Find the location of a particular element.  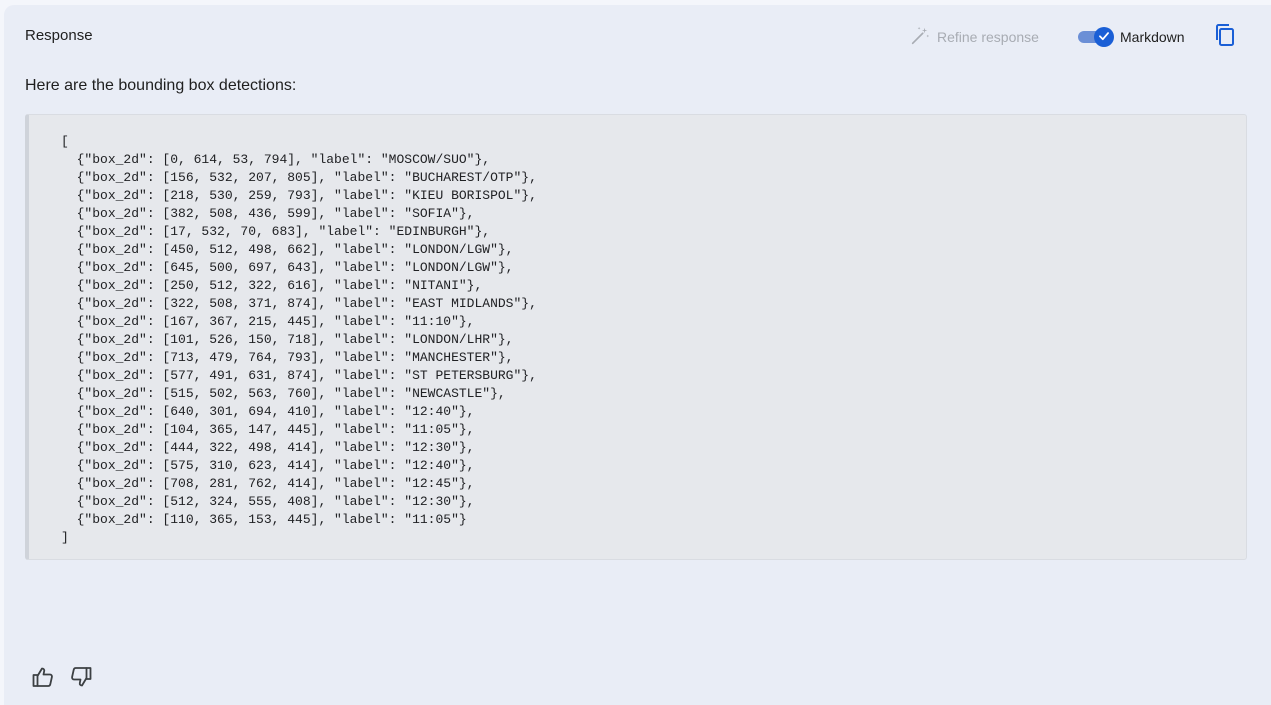

markdown-label: Markdown is located at coordinates (1152, 37).